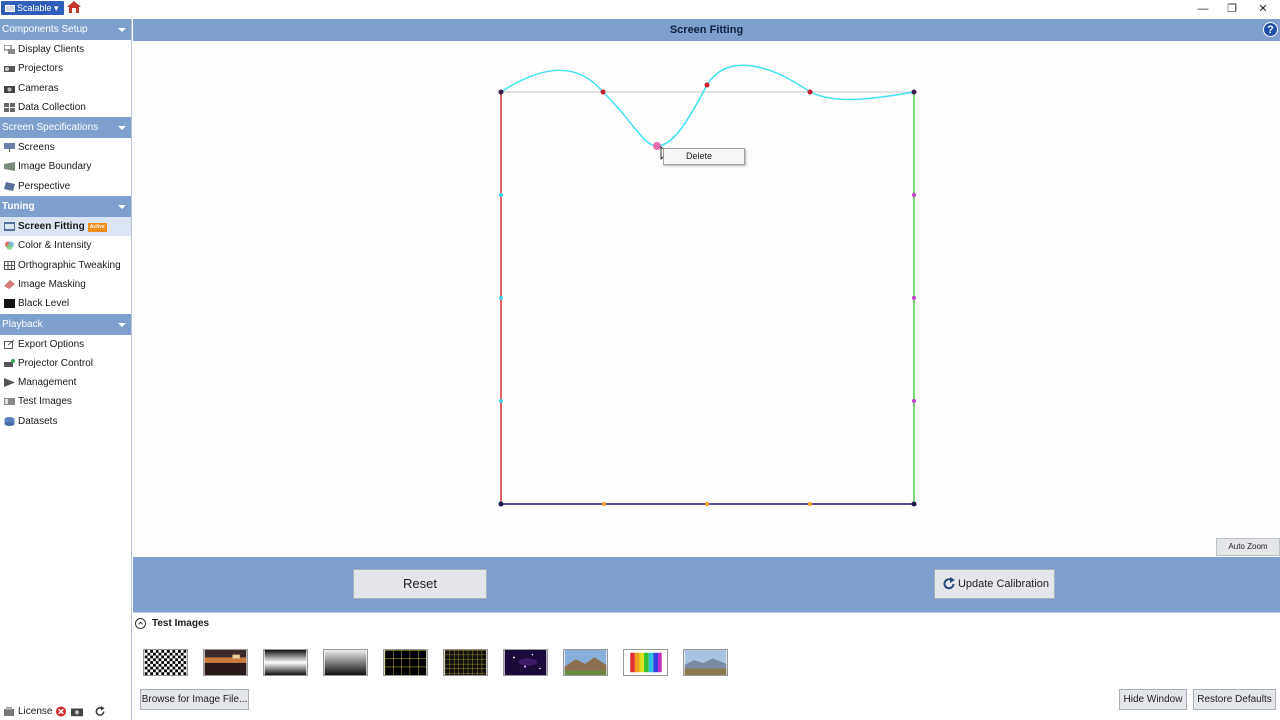 Image resolution: width=1280 pixels, height=720 pixels. I want to click on bottom-control-point, so click(604, 504).